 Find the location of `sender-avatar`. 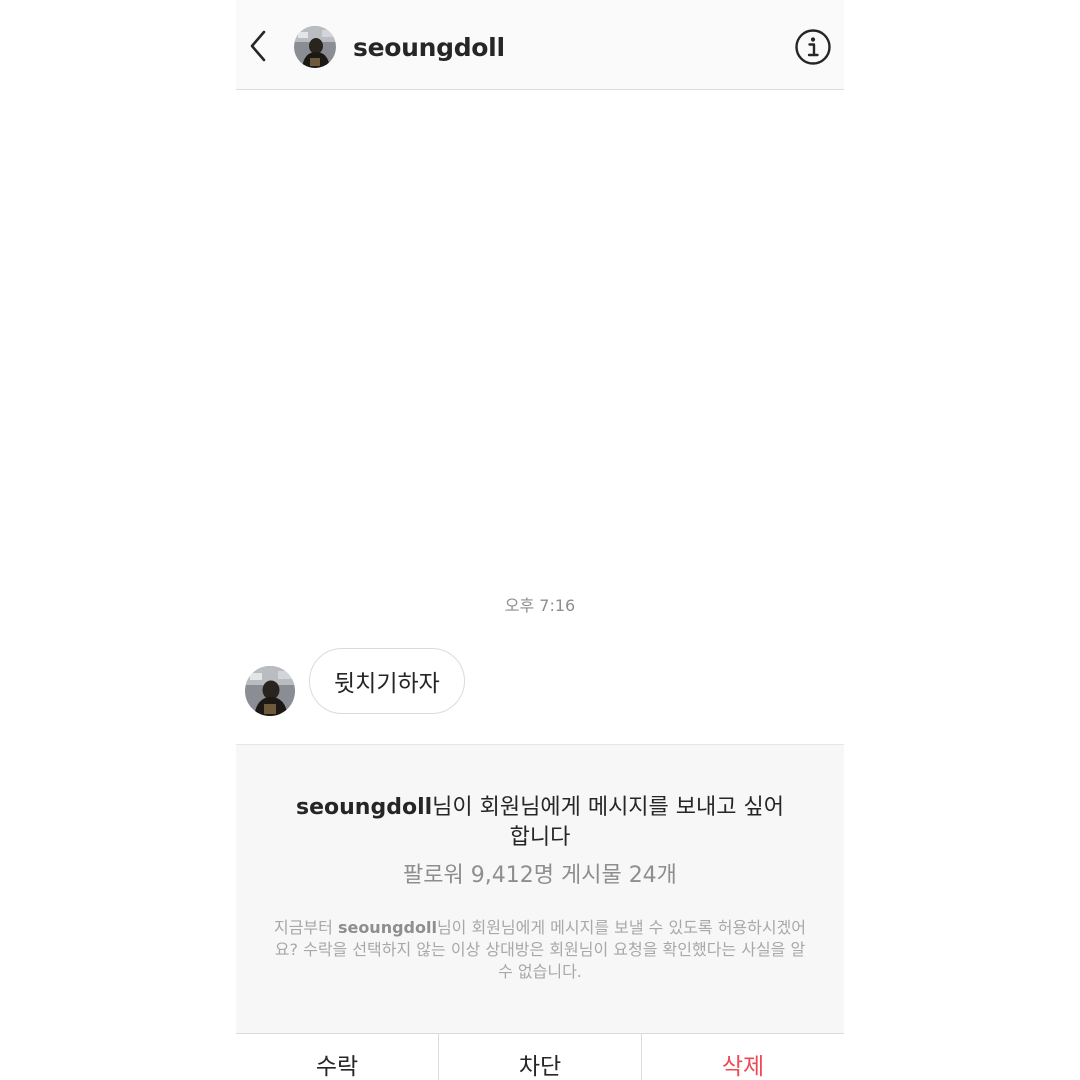

sender-avatar is located at coordinates (270, 691).